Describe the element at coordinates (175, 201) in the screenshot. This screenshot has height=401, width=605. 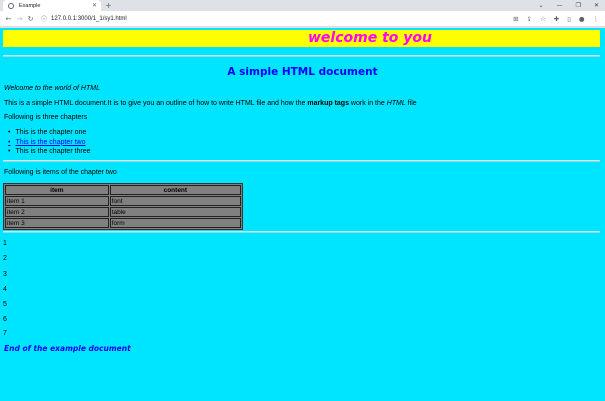
I see `table-cell: font` at that location.